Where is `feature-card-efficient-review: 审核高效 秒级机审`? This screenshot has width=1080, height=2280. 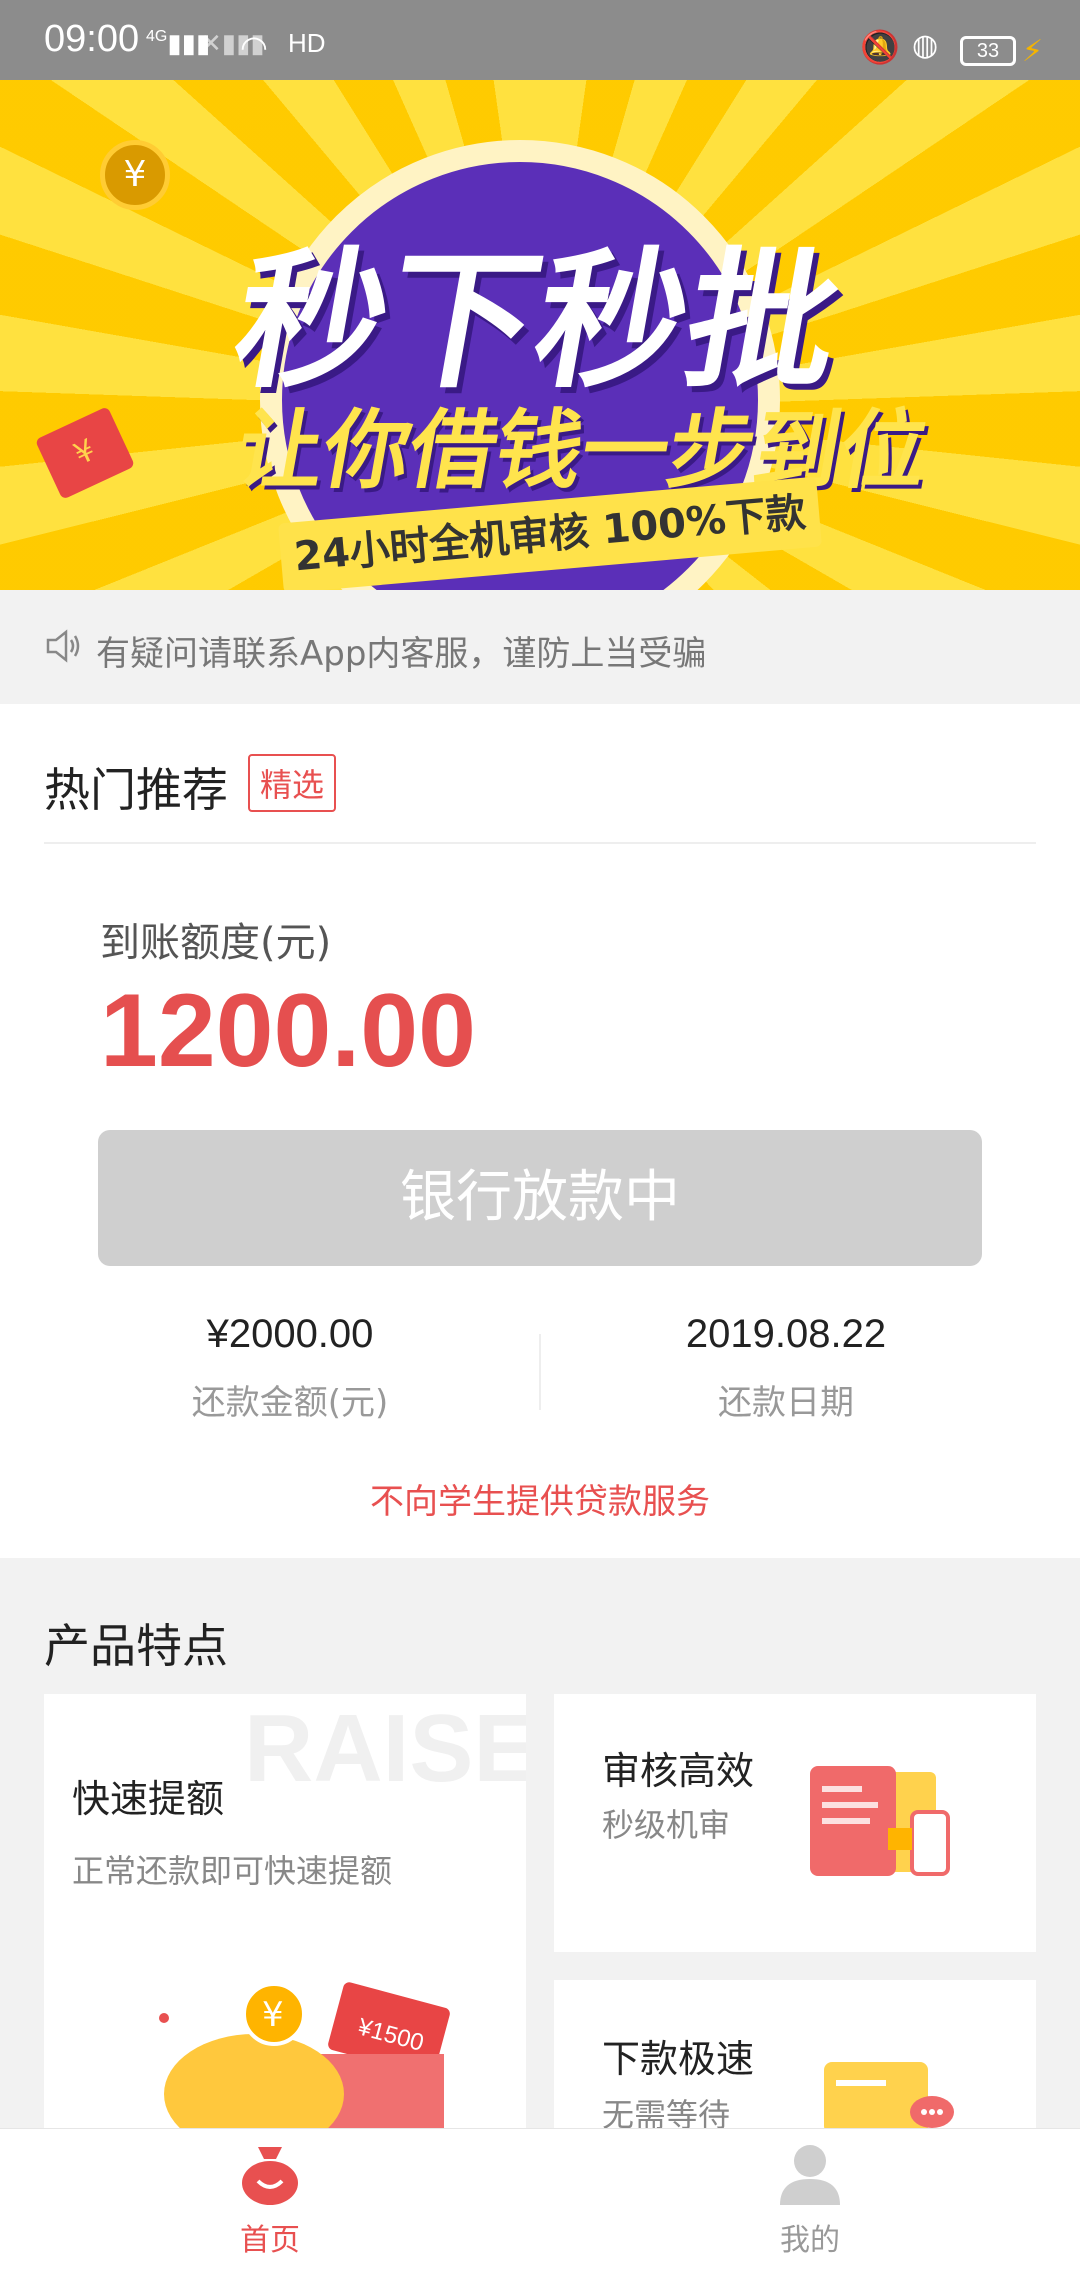
feature-card-efficient-review: 审核高效 秒级机审 is located at coordinates (795, 1823).